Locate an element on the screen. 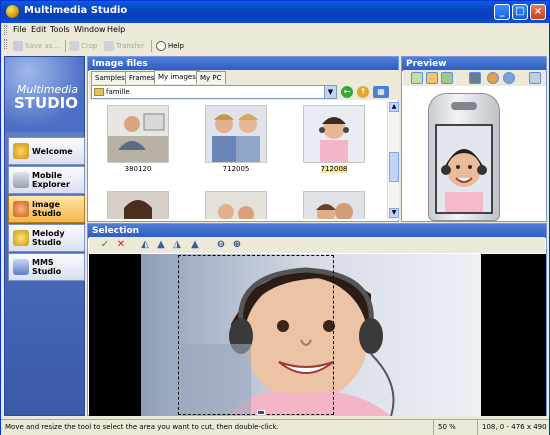 The width and height of the screenshot is (550, 435). align-center-icon: ▲ is located at coordinates (161, 245).